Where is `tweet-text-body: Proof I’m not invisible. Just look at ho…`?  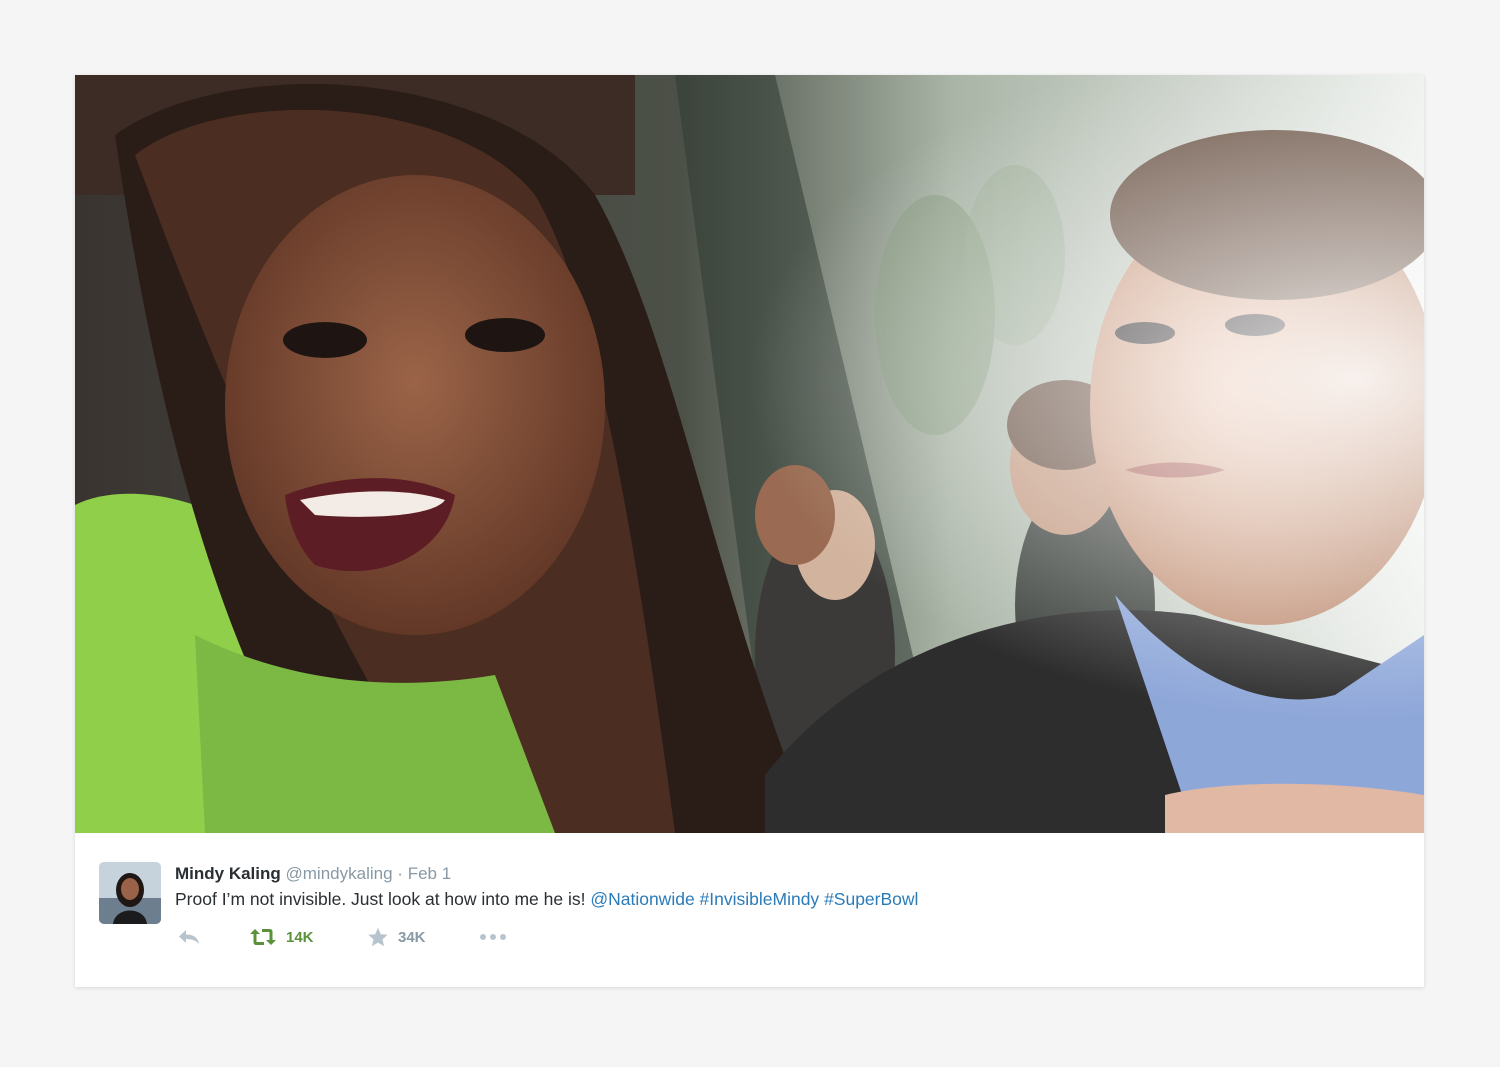 tweet-text-body: Proof I’m not invisible. Just look at ho… is located at coordinates (383, 899).